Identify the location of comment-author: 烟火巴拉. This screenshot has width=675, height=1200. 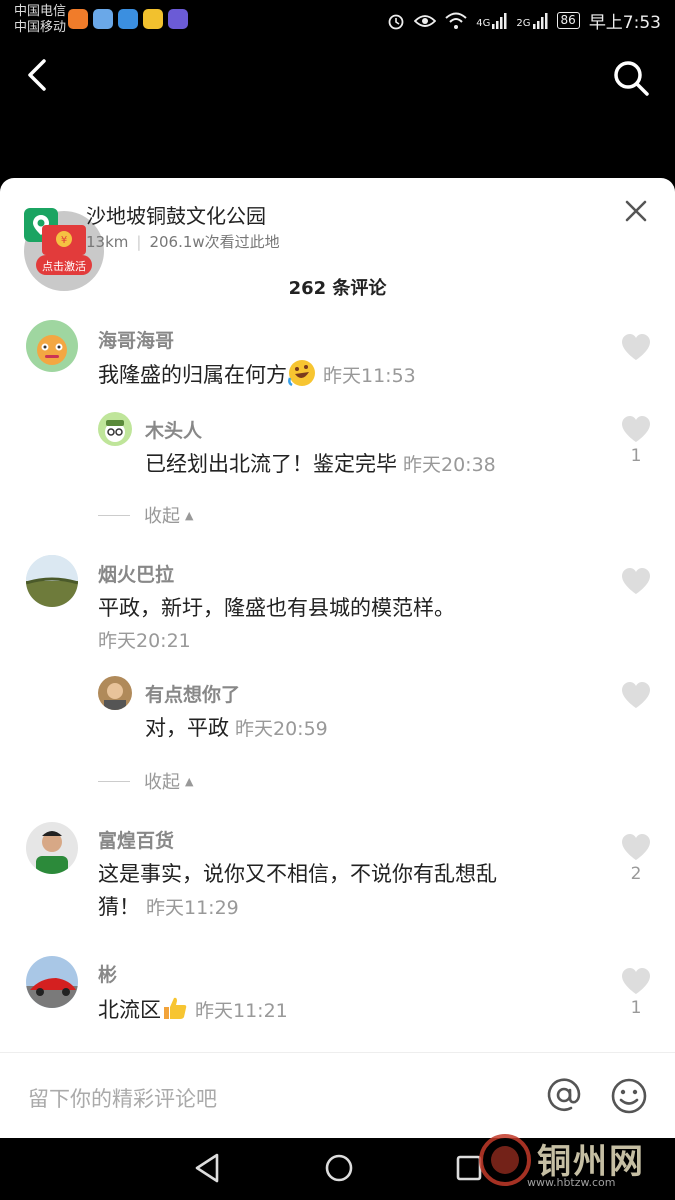
(136, 573).